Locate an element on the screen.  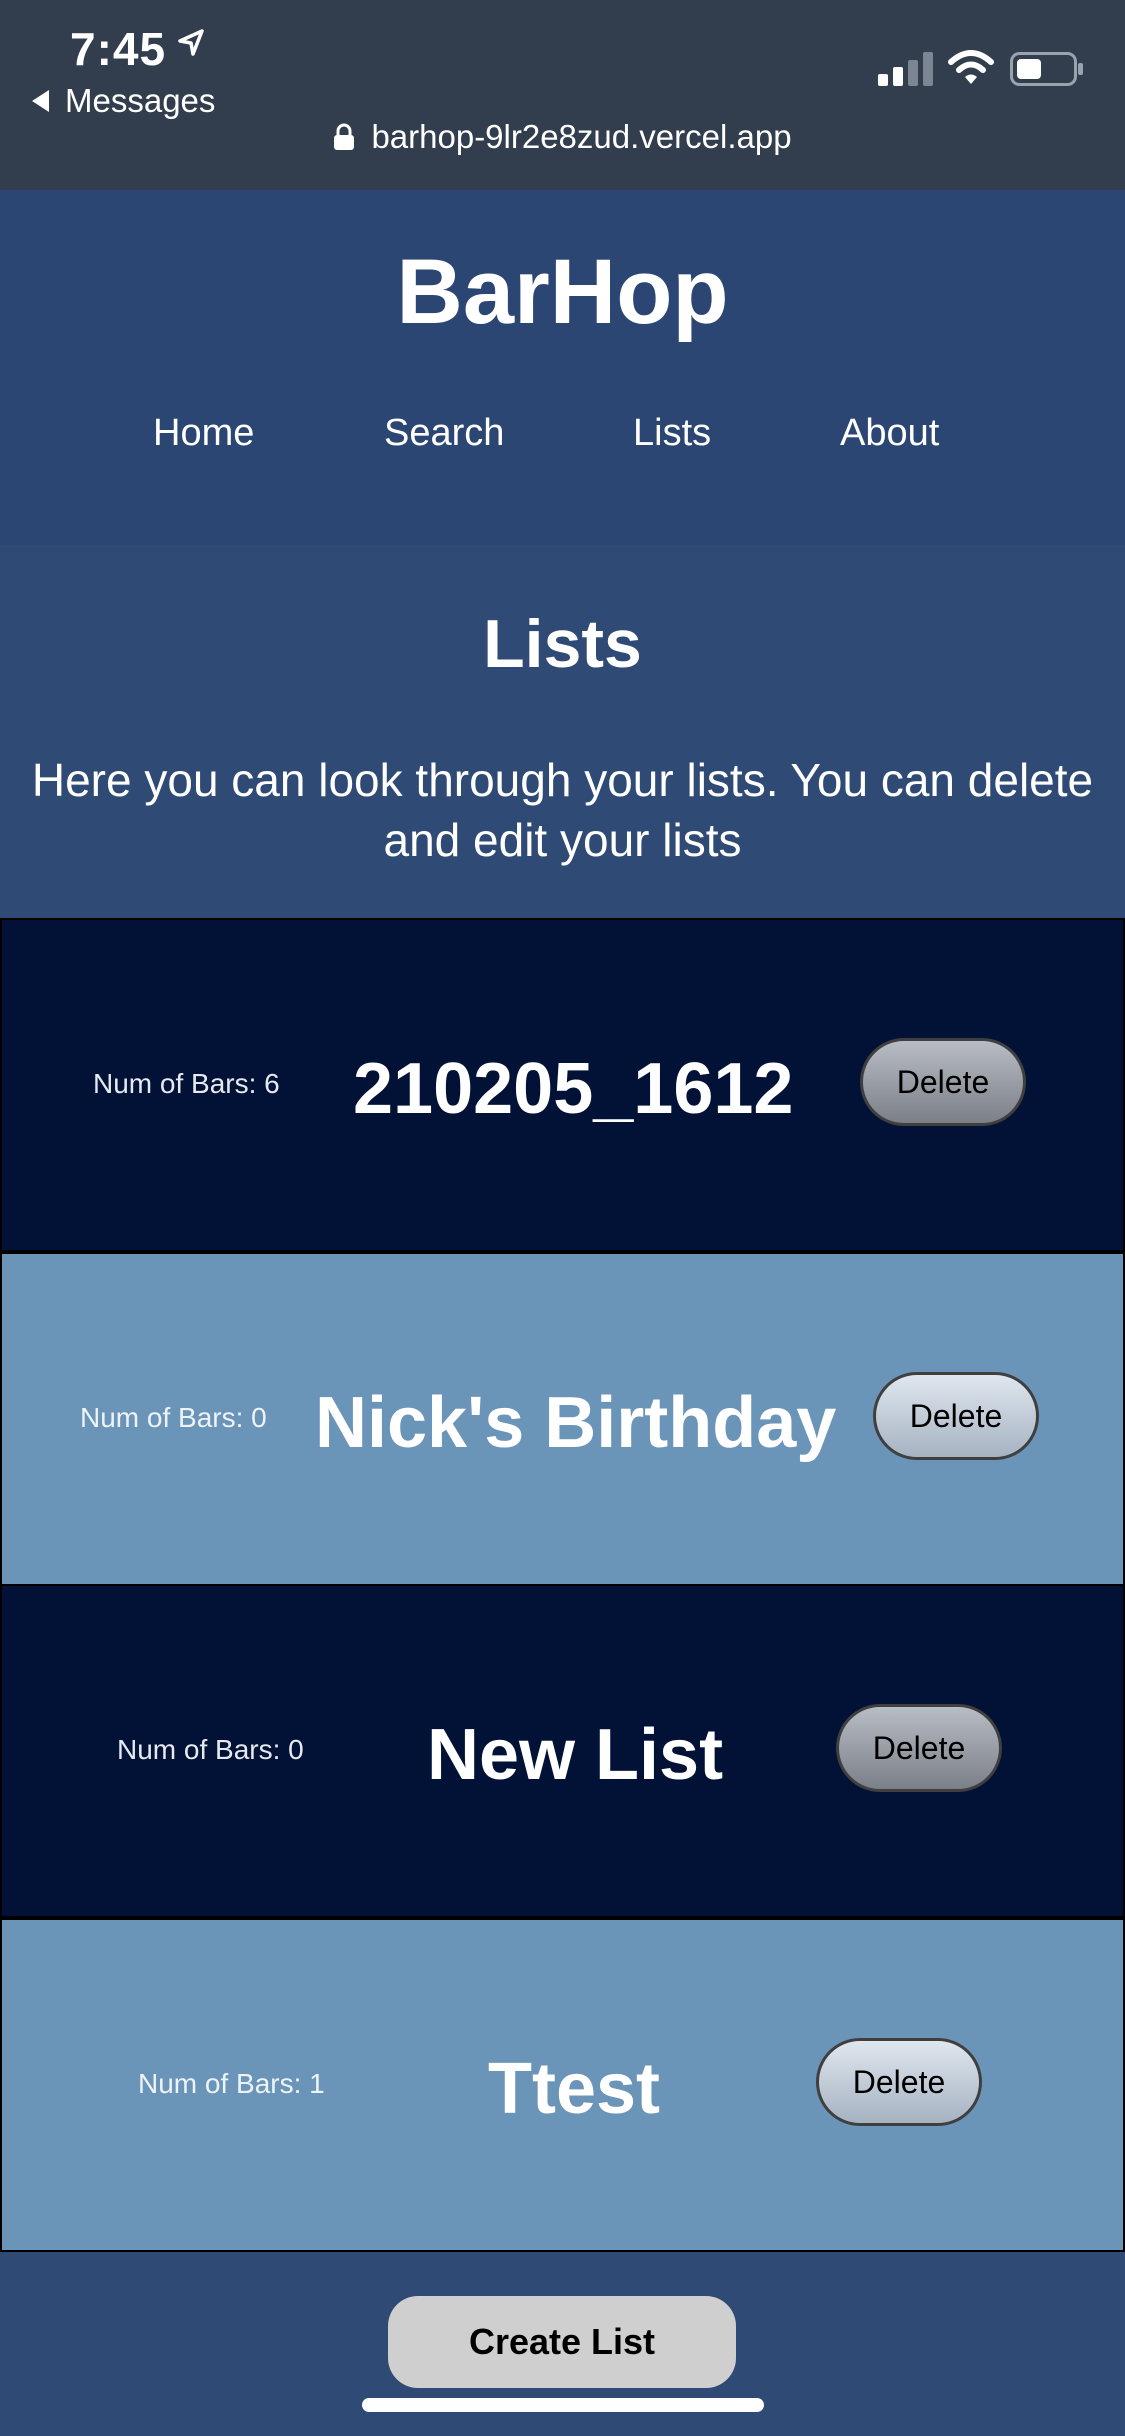
nav-about: About is located at coordinates (889, 433).